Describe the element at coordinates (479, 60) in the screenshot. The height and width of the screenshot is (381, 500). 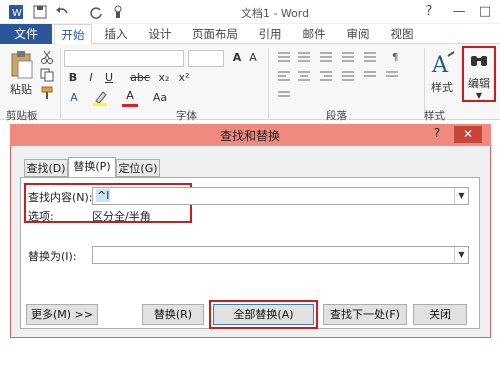
I see `binoculars-icon` at that location.